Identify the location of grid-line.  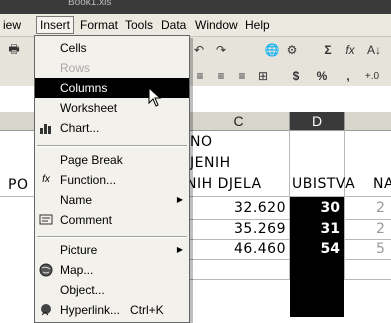
(344, 205).